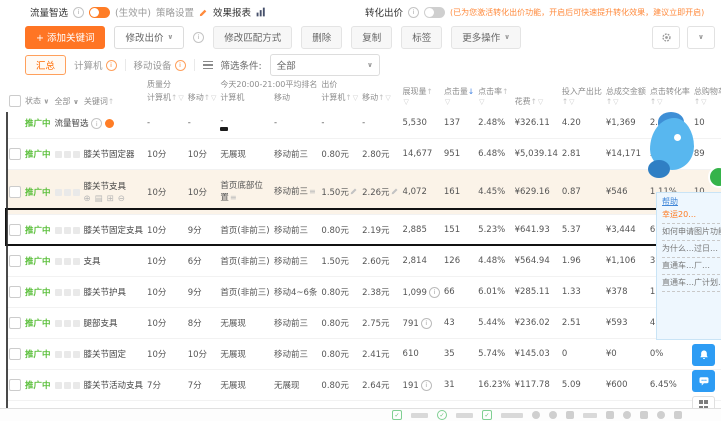 This screenshot has height=421, width=721. What do you see at coordinates (253, 37) in the screenshot?
I see `modify-match-button: 修改匹配方式` at bounding box center [253, 37].